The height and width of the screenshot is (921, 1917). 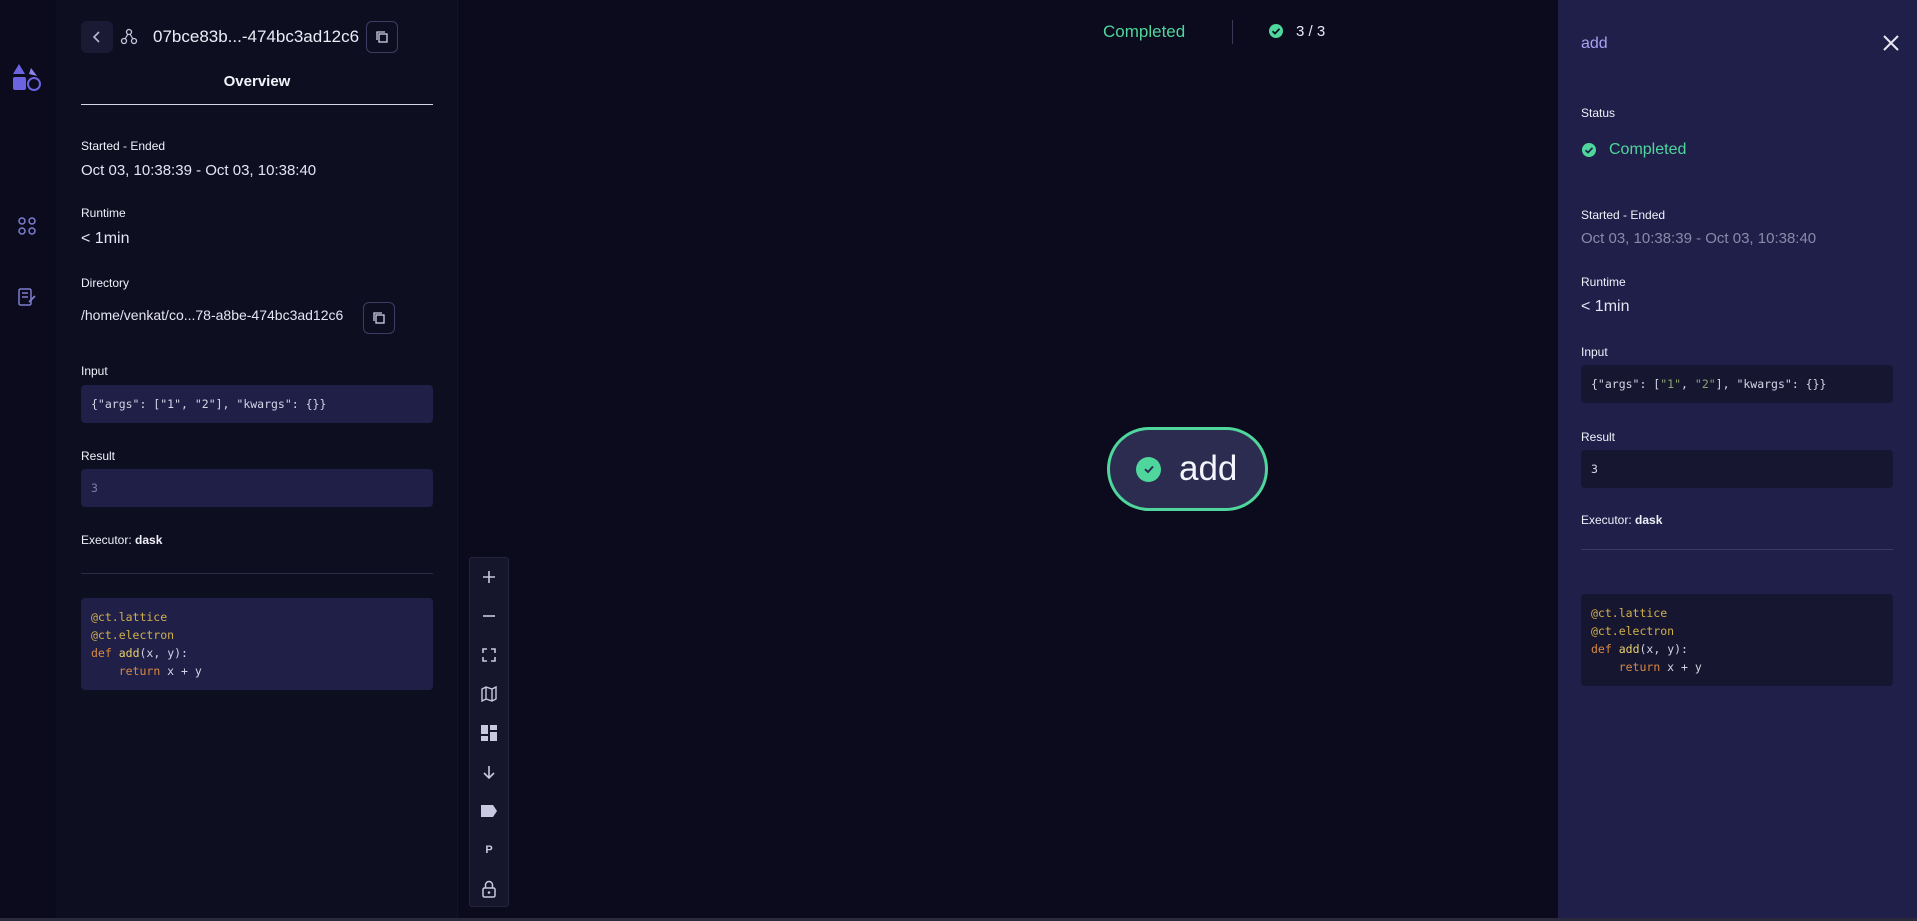 I want to click on directory-value: /home/venkat/co...78-a8be-474bc3ad12c6, so click(x=212, y=315).